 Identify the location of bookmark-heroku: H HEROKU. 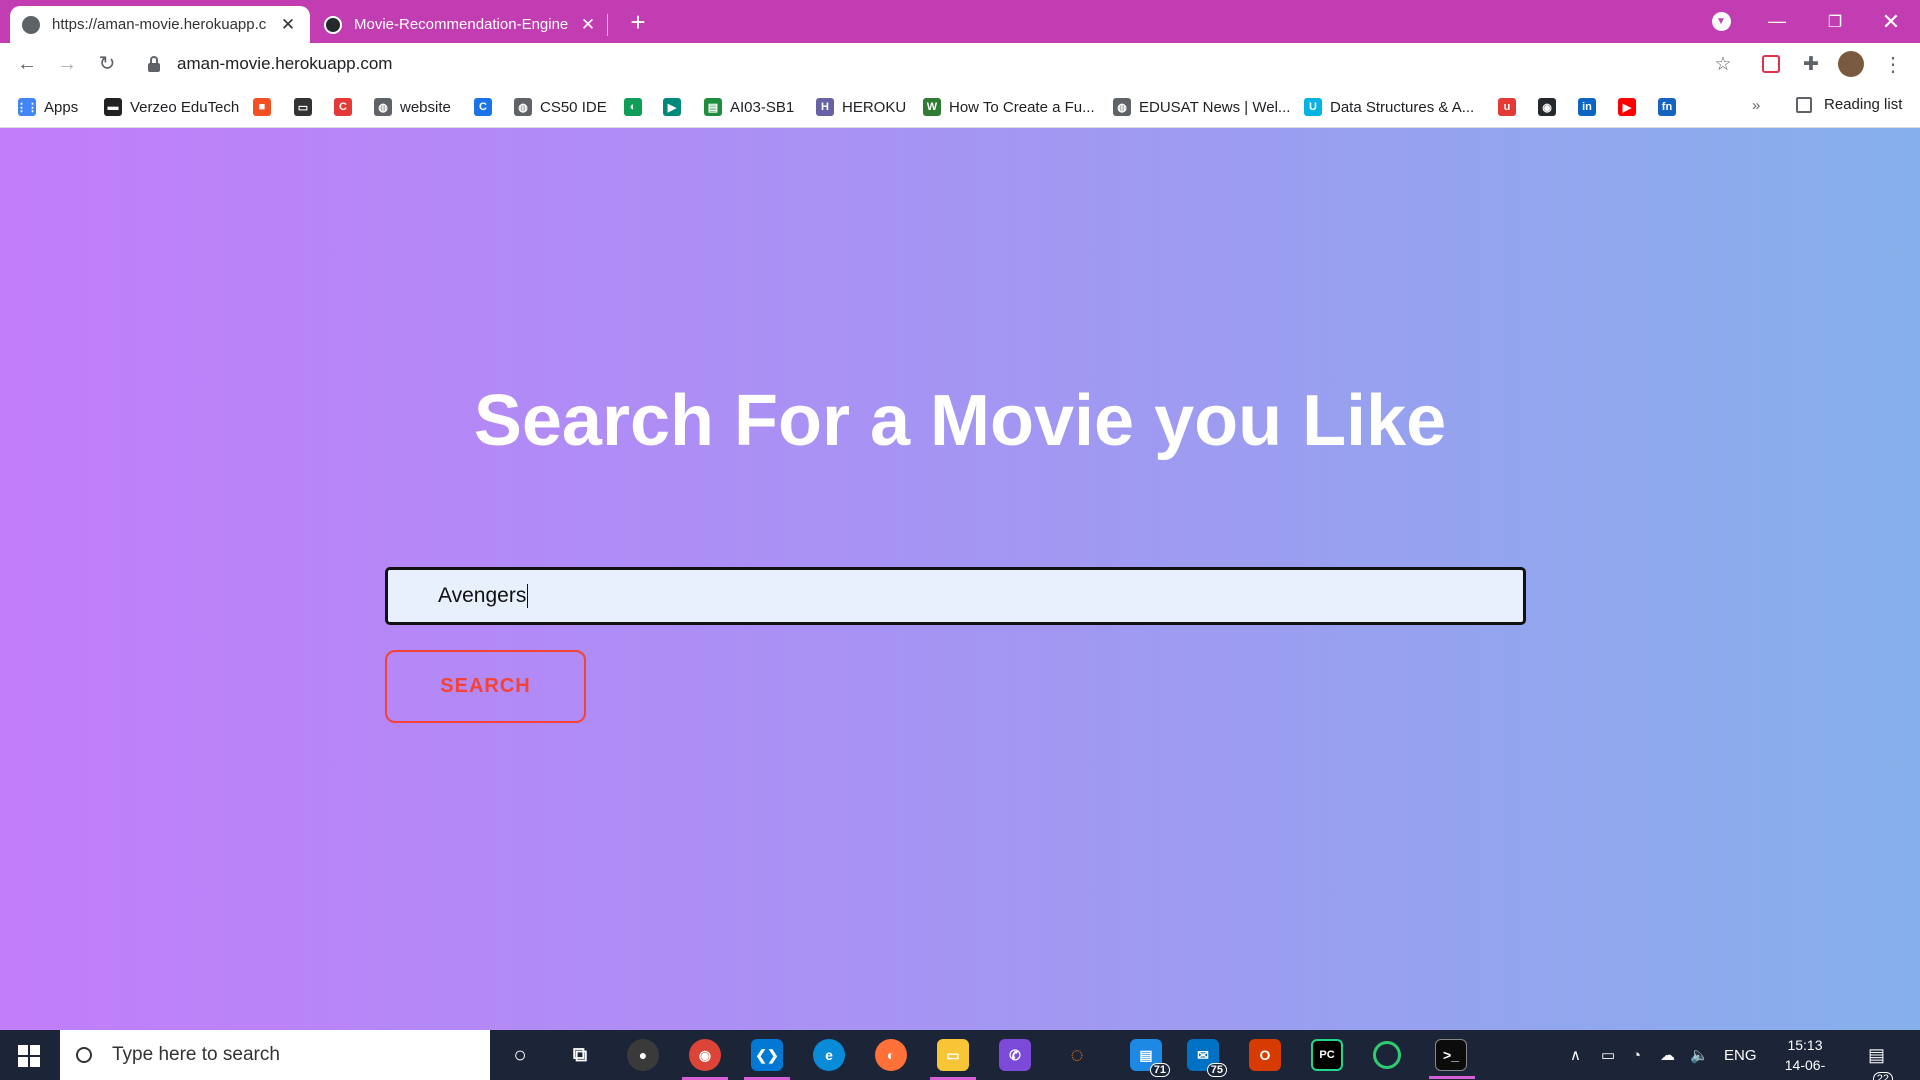
(861, 107).